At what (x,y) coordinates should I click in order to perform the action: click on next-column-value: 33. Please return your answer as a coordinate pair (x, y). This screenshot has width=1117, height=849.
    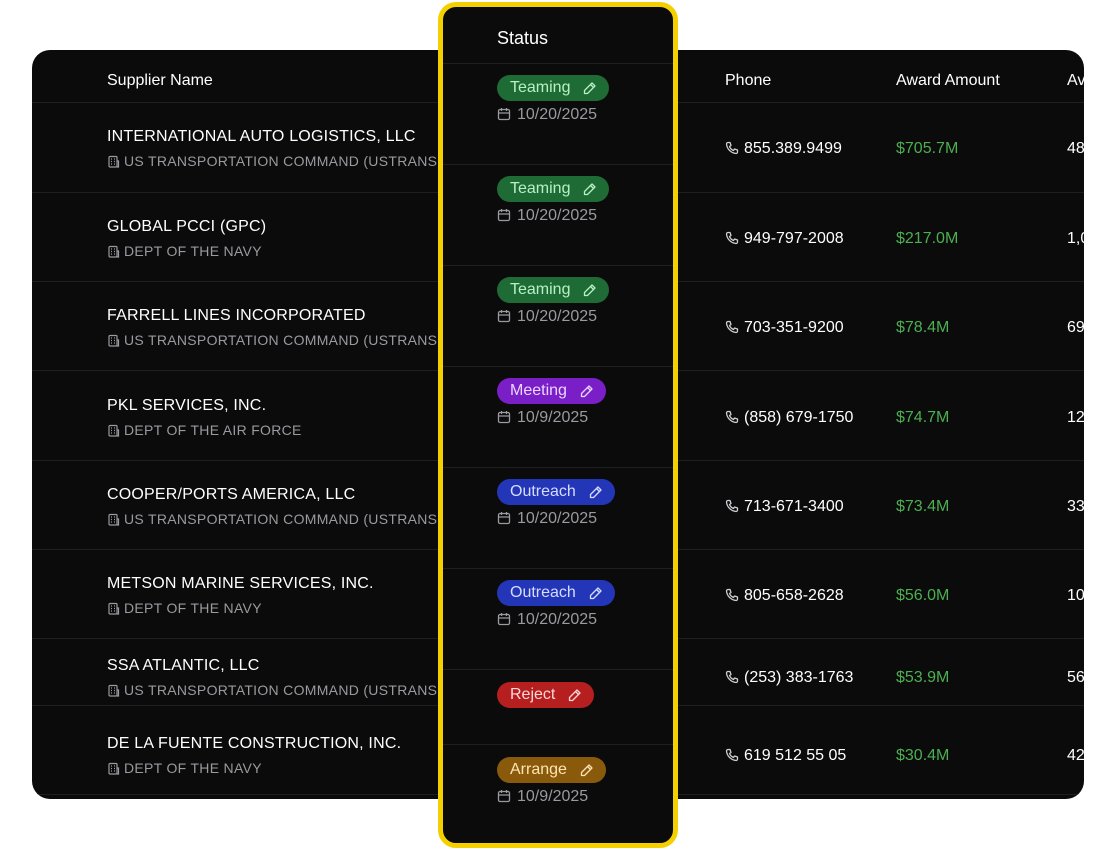
    Looking at the image, I should click on (1075, 506).